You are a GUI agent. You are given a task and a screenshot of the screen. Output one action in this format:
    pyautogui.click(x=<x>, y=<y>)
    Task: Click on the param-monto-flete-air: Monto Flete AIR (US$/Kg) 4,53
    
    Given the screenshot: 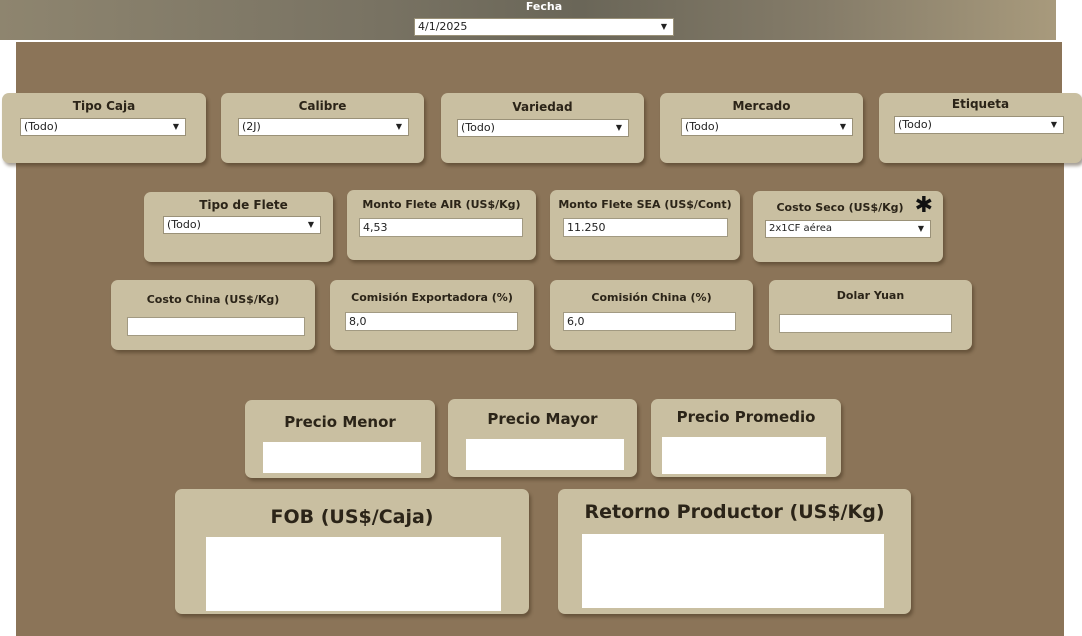 What is the action you would take?
    pyautogui.click(x=441, y=225)
    